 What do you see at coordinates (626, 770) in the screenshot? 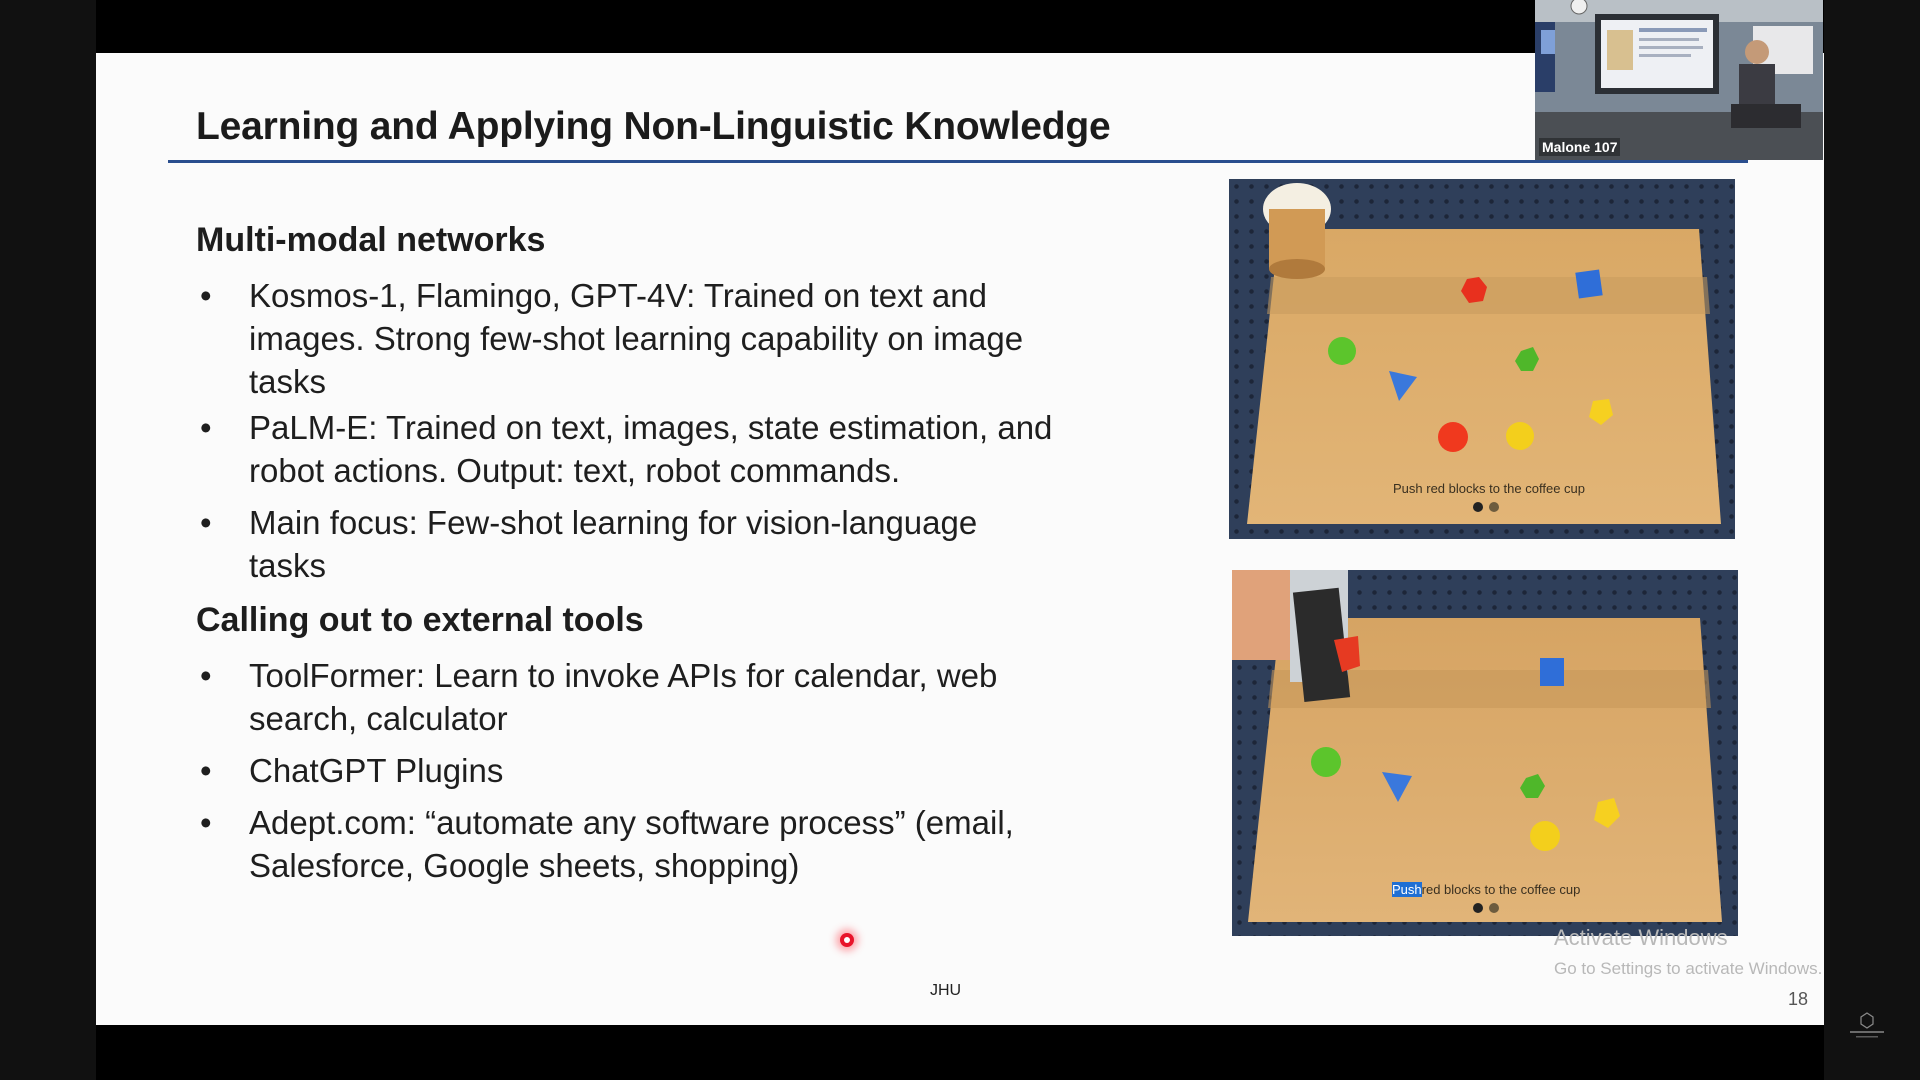
I see `bullet-item: • ChatGPT Plugins` at bounding box center [626, 770].